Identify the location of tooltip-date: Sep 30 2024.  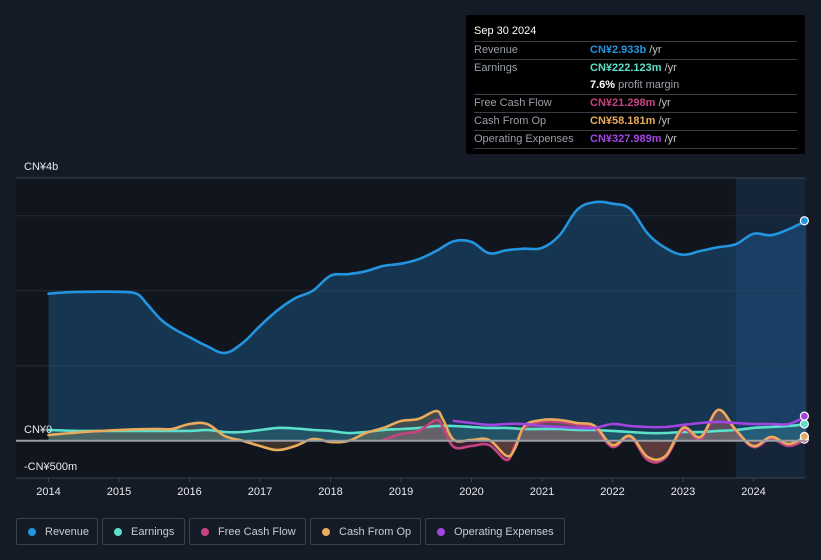
(635, 32).